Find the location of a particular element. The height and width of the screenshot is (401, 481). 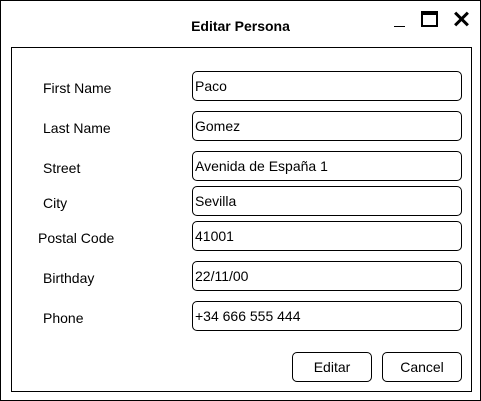

maximize-icon is located at coordinates (430, 19).